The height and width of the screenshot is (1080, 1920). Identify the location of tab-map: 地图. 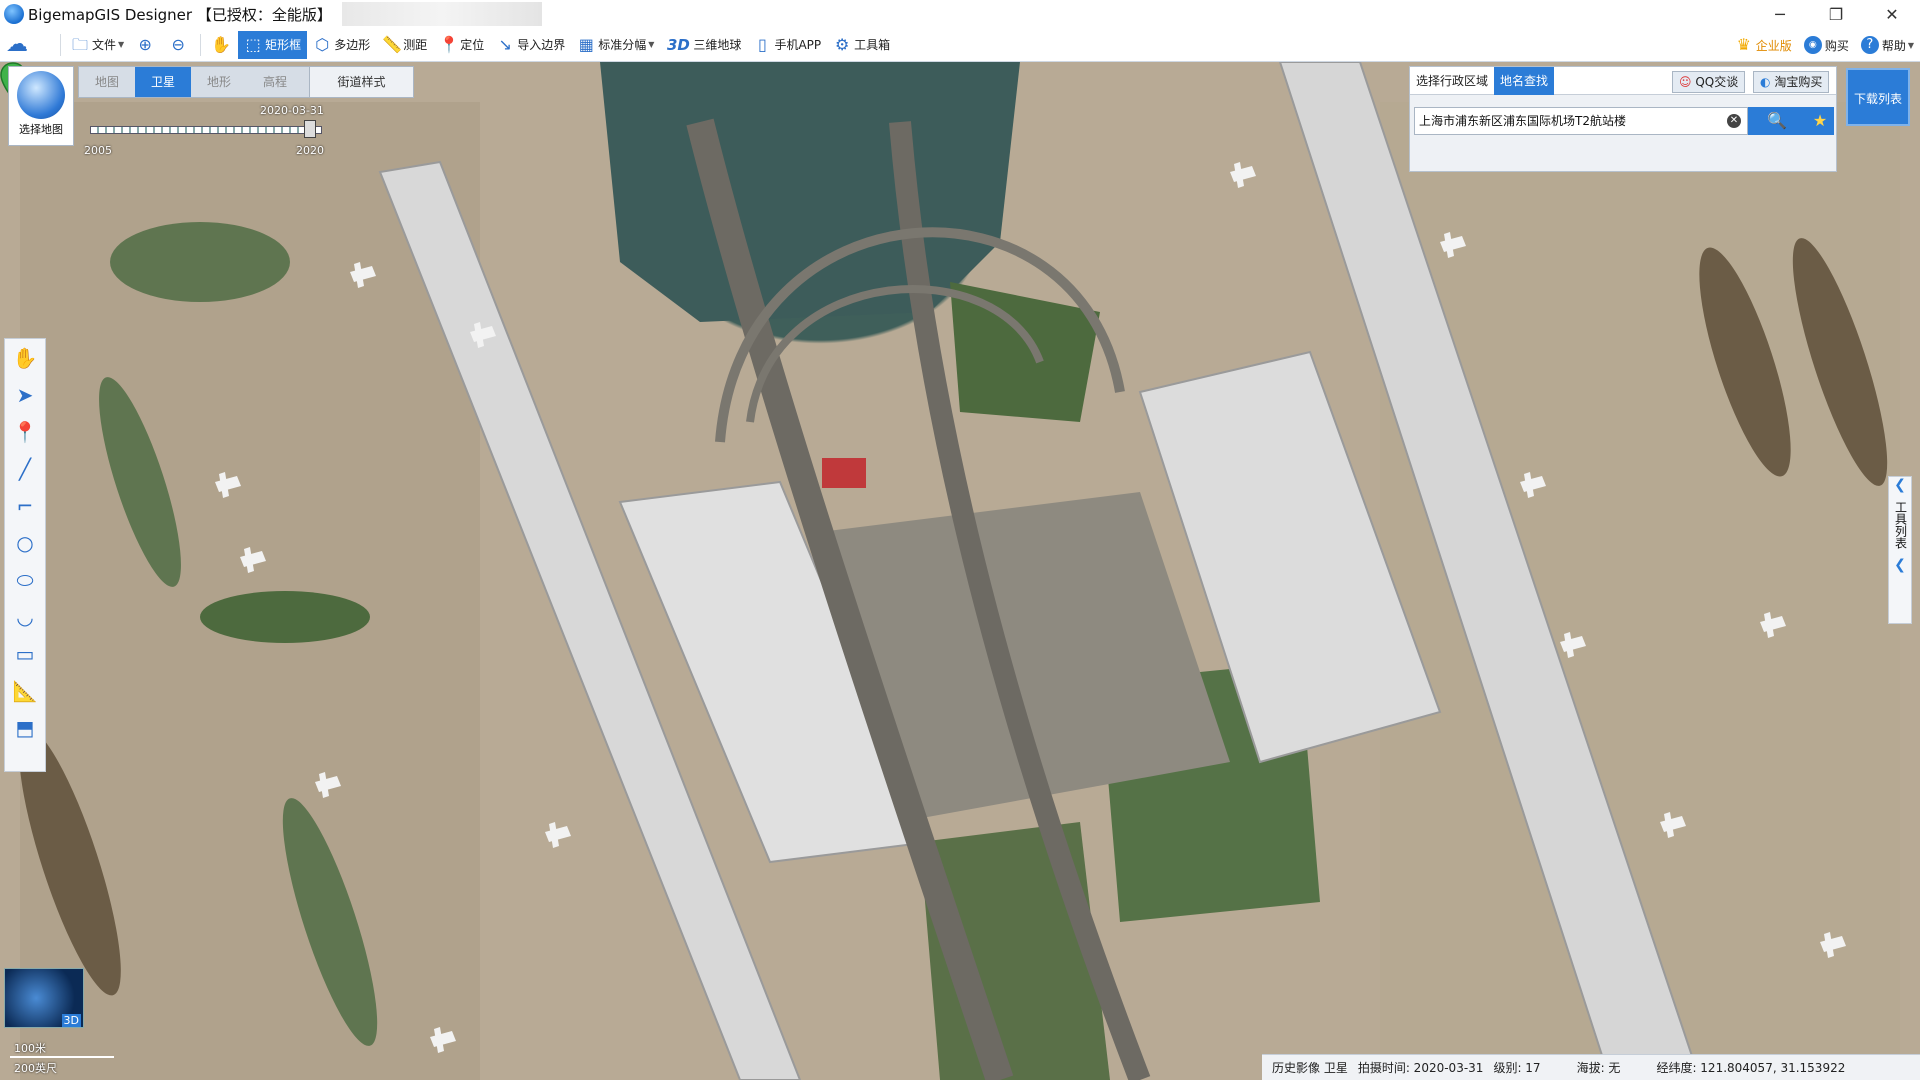
(107, 82).